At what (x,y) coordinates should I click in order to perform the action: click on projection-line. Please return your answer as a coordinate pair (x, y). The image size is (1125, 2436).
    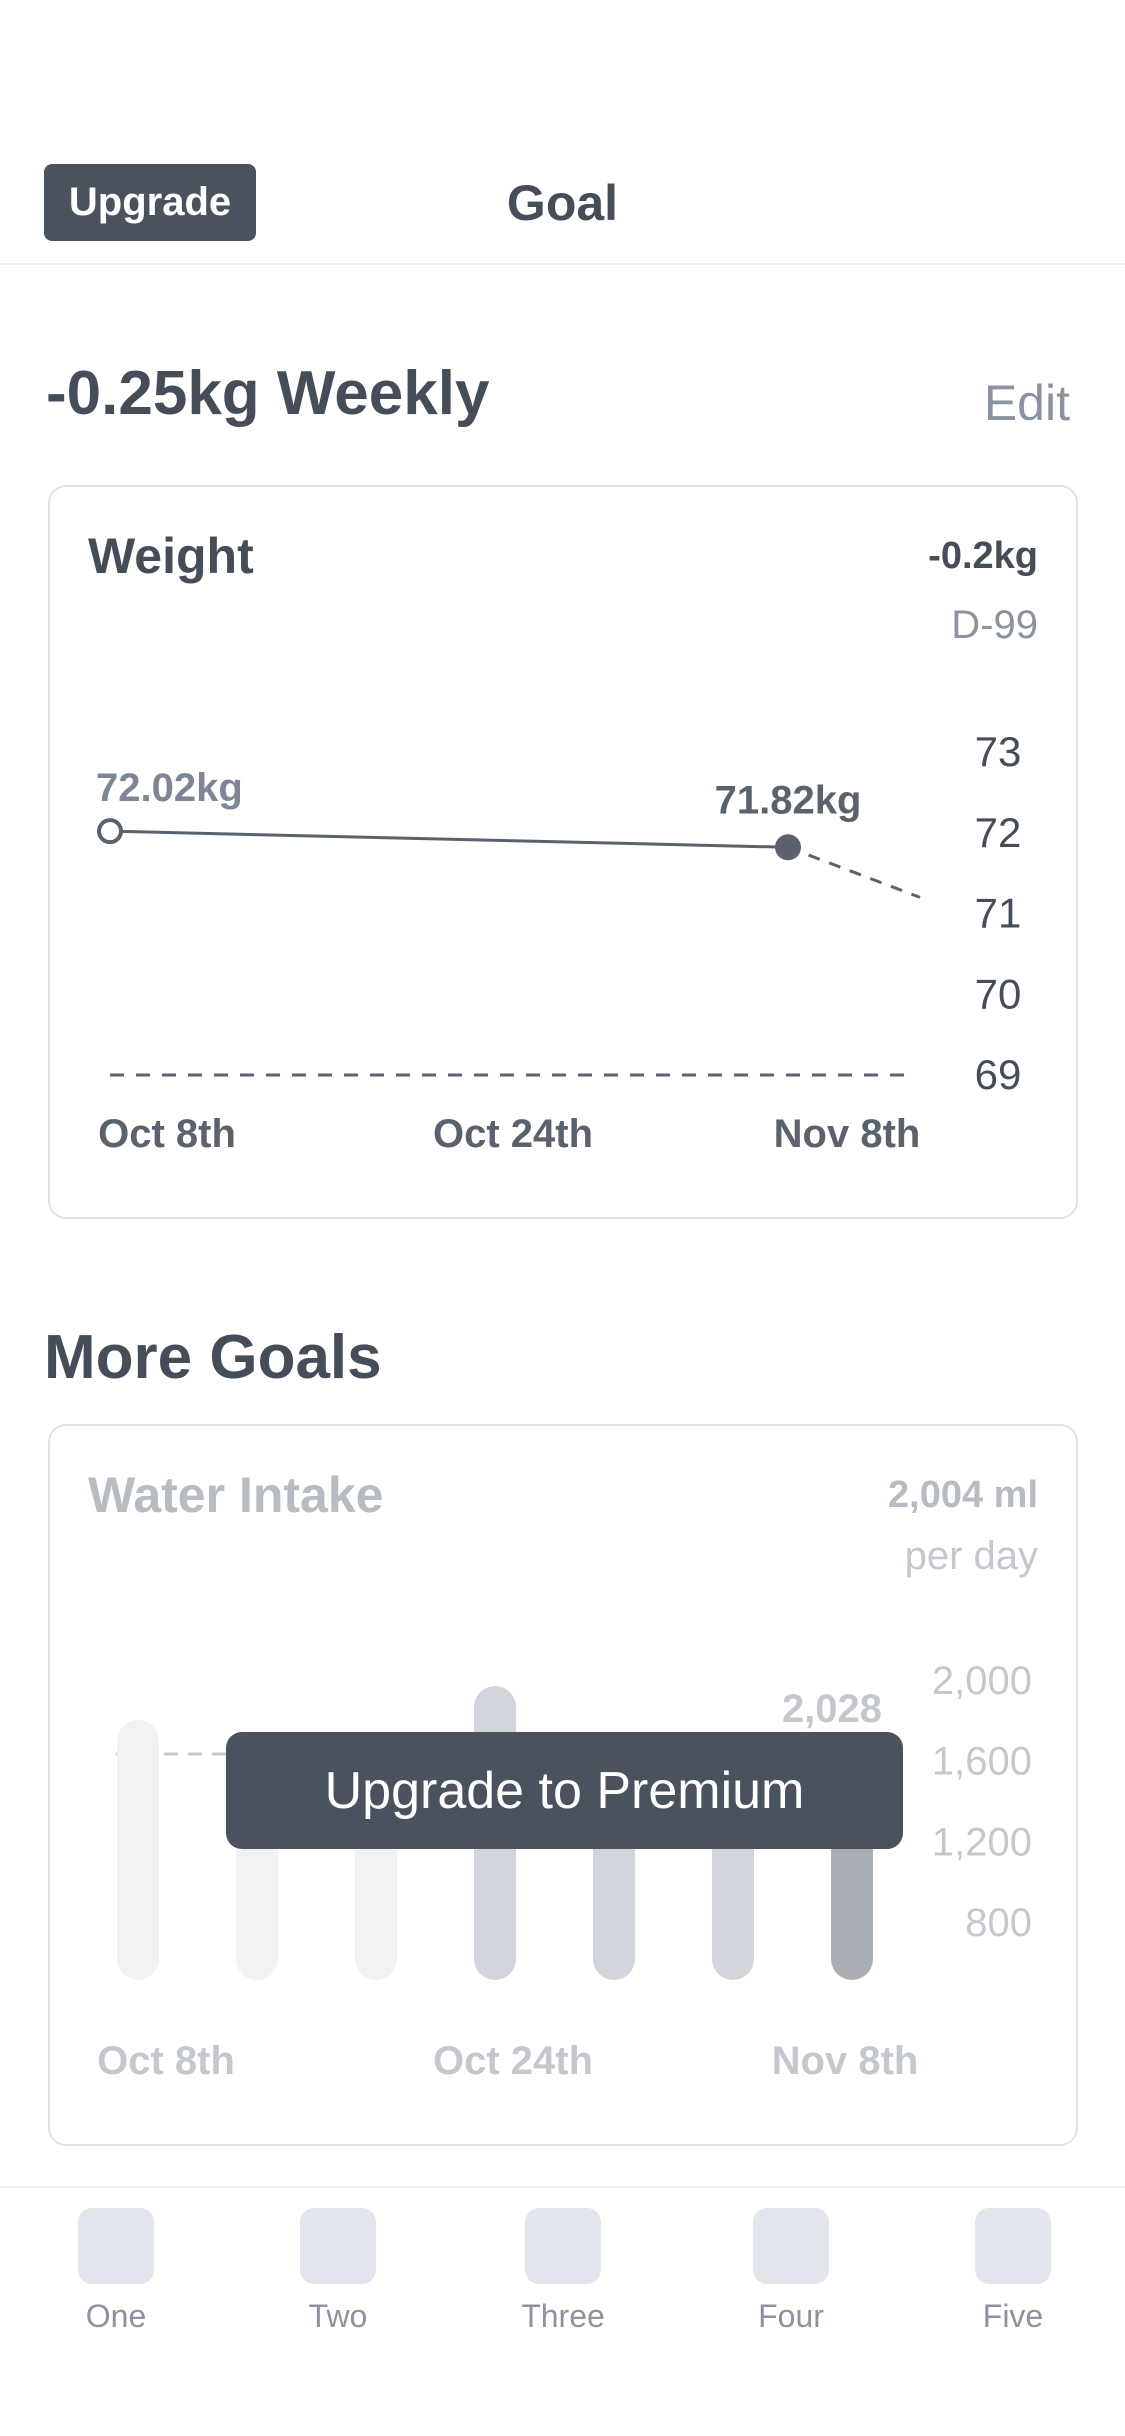
    Looking at the image, I should click on (854, 872).